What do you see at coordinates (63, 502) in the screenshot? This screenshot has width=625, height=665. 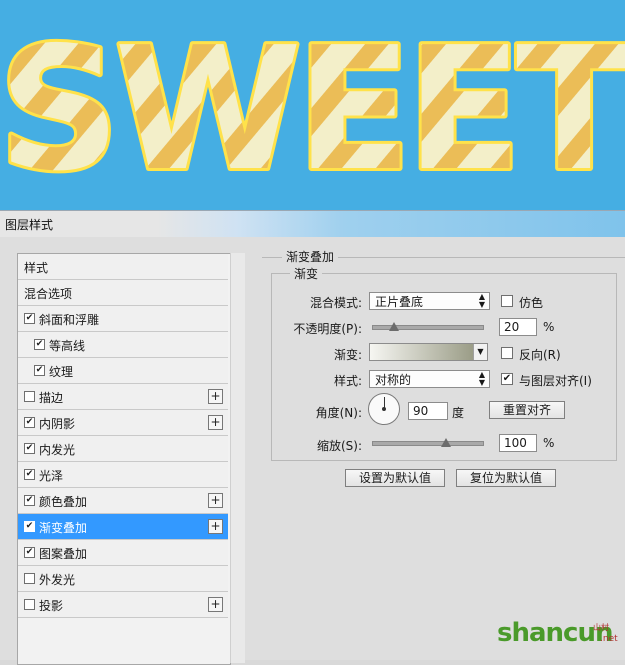 I see `style-item-label: 颜色叠加` at bounding box center [63, 502].